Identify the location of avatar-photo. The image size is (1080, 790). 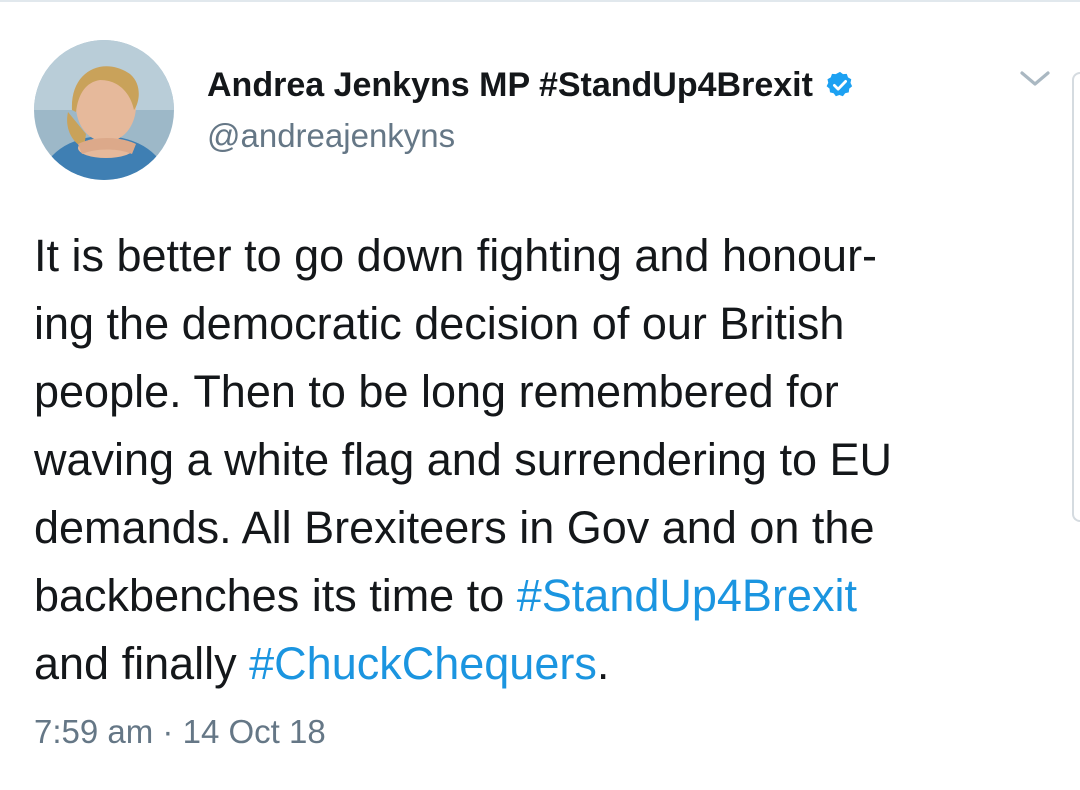
(104, 110).